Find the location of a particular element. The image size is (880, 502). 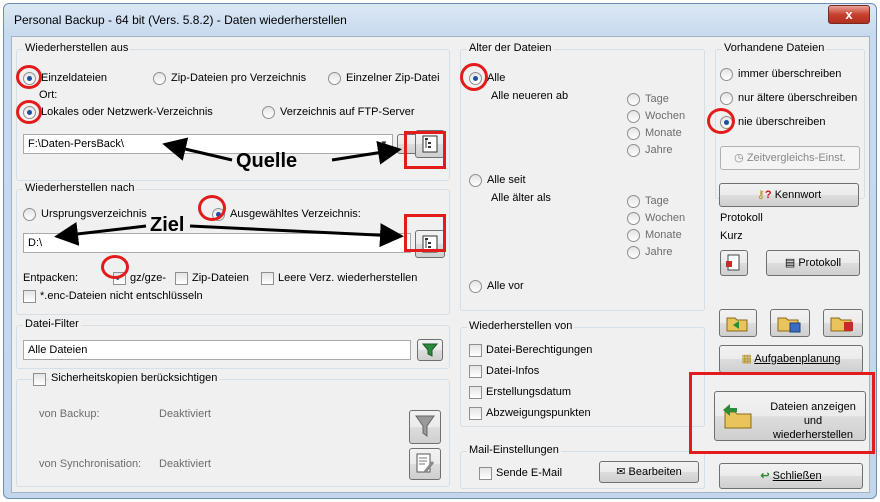

question-mark-icon: ? is located at coordinates (768, 195).